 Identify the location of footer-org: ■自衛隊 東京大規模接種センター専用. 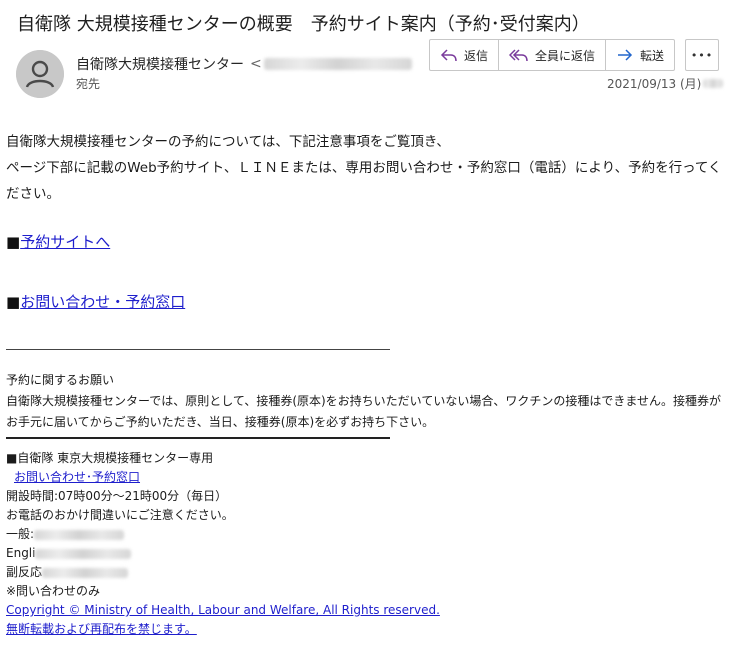
(110, 458).